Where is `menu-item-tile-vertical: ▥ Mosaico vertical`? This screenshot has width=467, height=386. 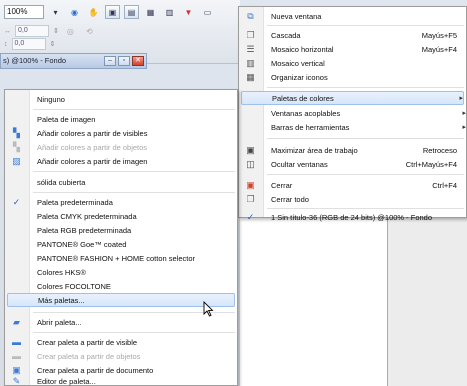 menu-item-tile-vertical: ▥ Mosaico vertical is located at coordinates (352, 63).